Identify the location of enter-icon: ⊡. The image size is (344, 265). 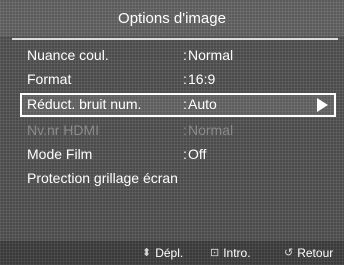
(215, 252).